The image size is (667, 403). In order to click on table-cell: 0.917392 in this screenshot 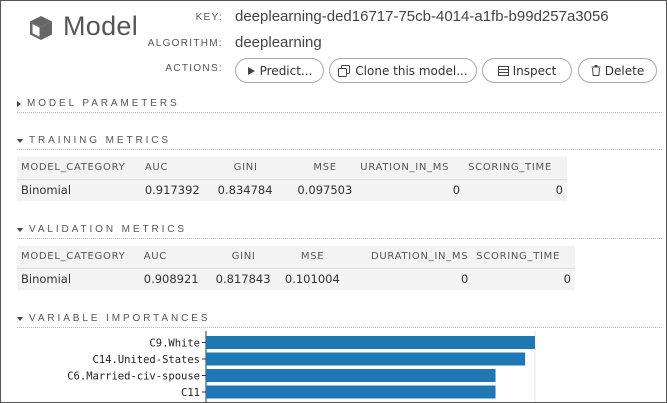, I will do `click(172, 190)`.